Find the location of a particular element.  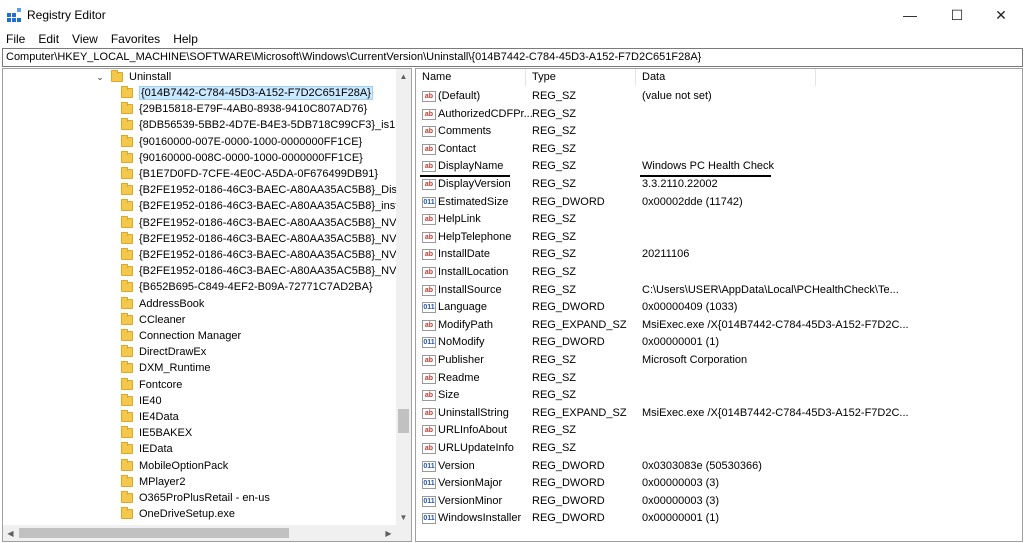

value-row: ab (Default) REG_SZ (value not set) is located at coordinates (719, 96).